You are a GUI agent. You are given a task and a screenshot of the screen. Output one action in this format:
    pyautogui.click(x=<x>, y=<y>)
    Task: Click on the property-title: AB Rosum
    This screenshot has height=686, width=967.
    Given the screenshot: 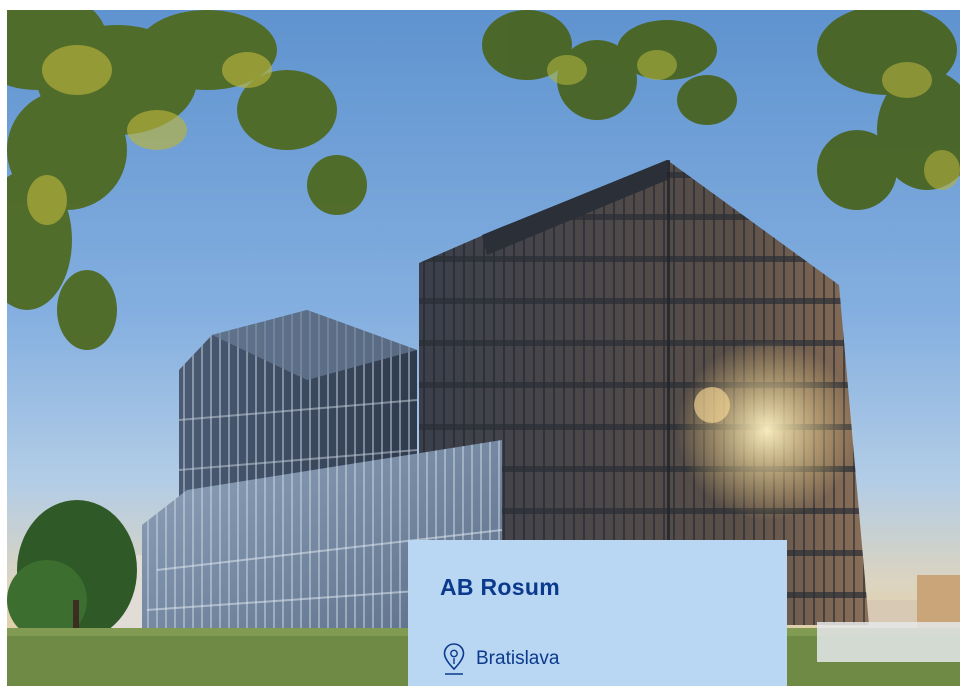 What is the action you would take?
    pyautogui.click(x=597, y=587)
    